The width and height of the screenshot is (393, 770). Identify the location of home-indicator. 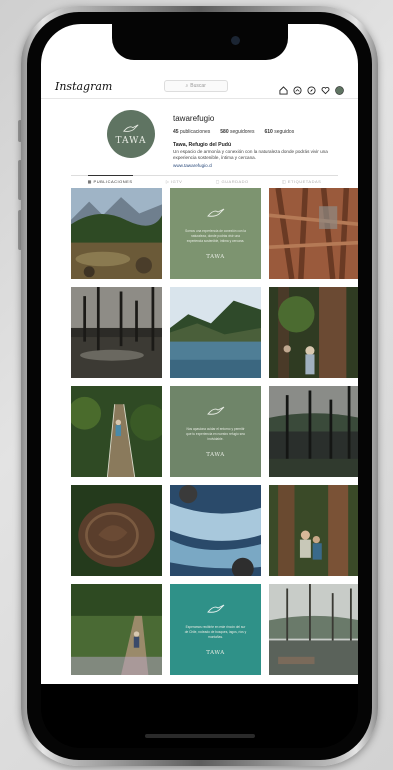
(199, 736).